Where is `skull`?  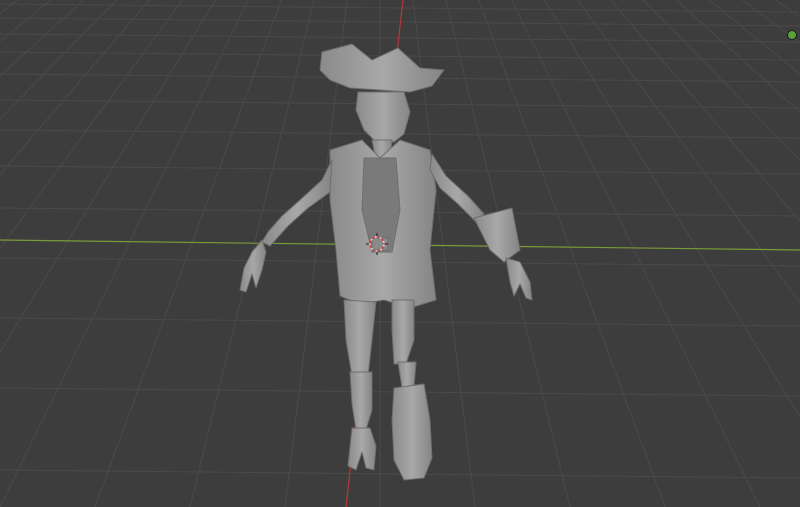 skull is located at coordinates (383, 117).